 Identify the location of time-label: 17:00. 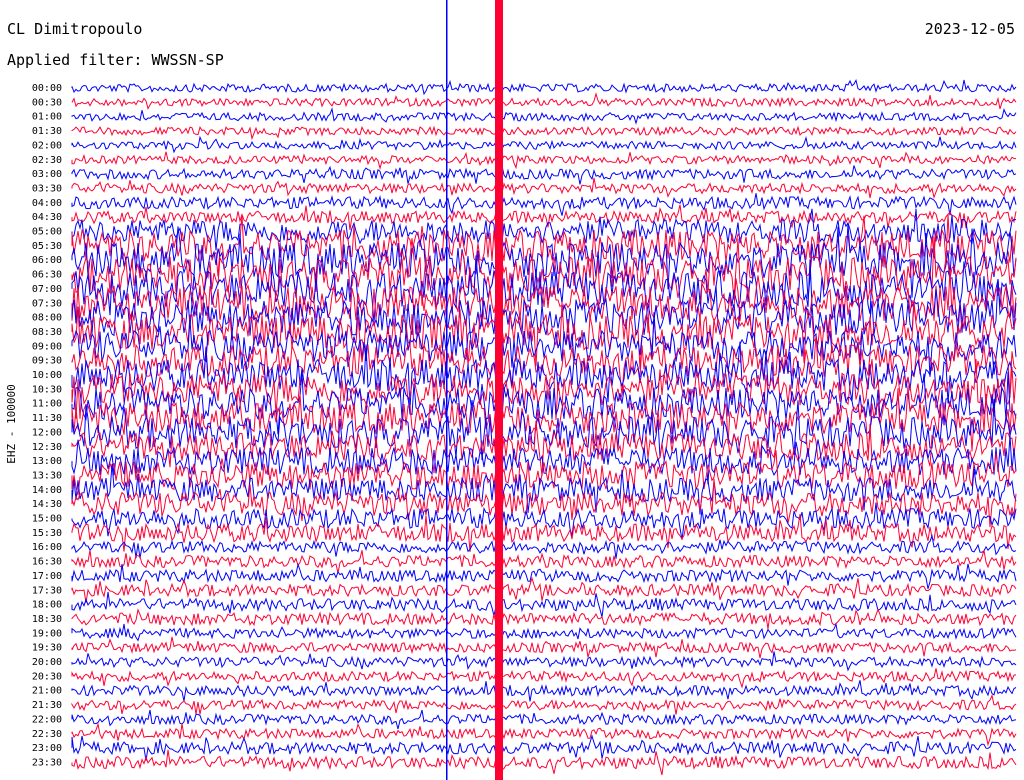
(47, 576).